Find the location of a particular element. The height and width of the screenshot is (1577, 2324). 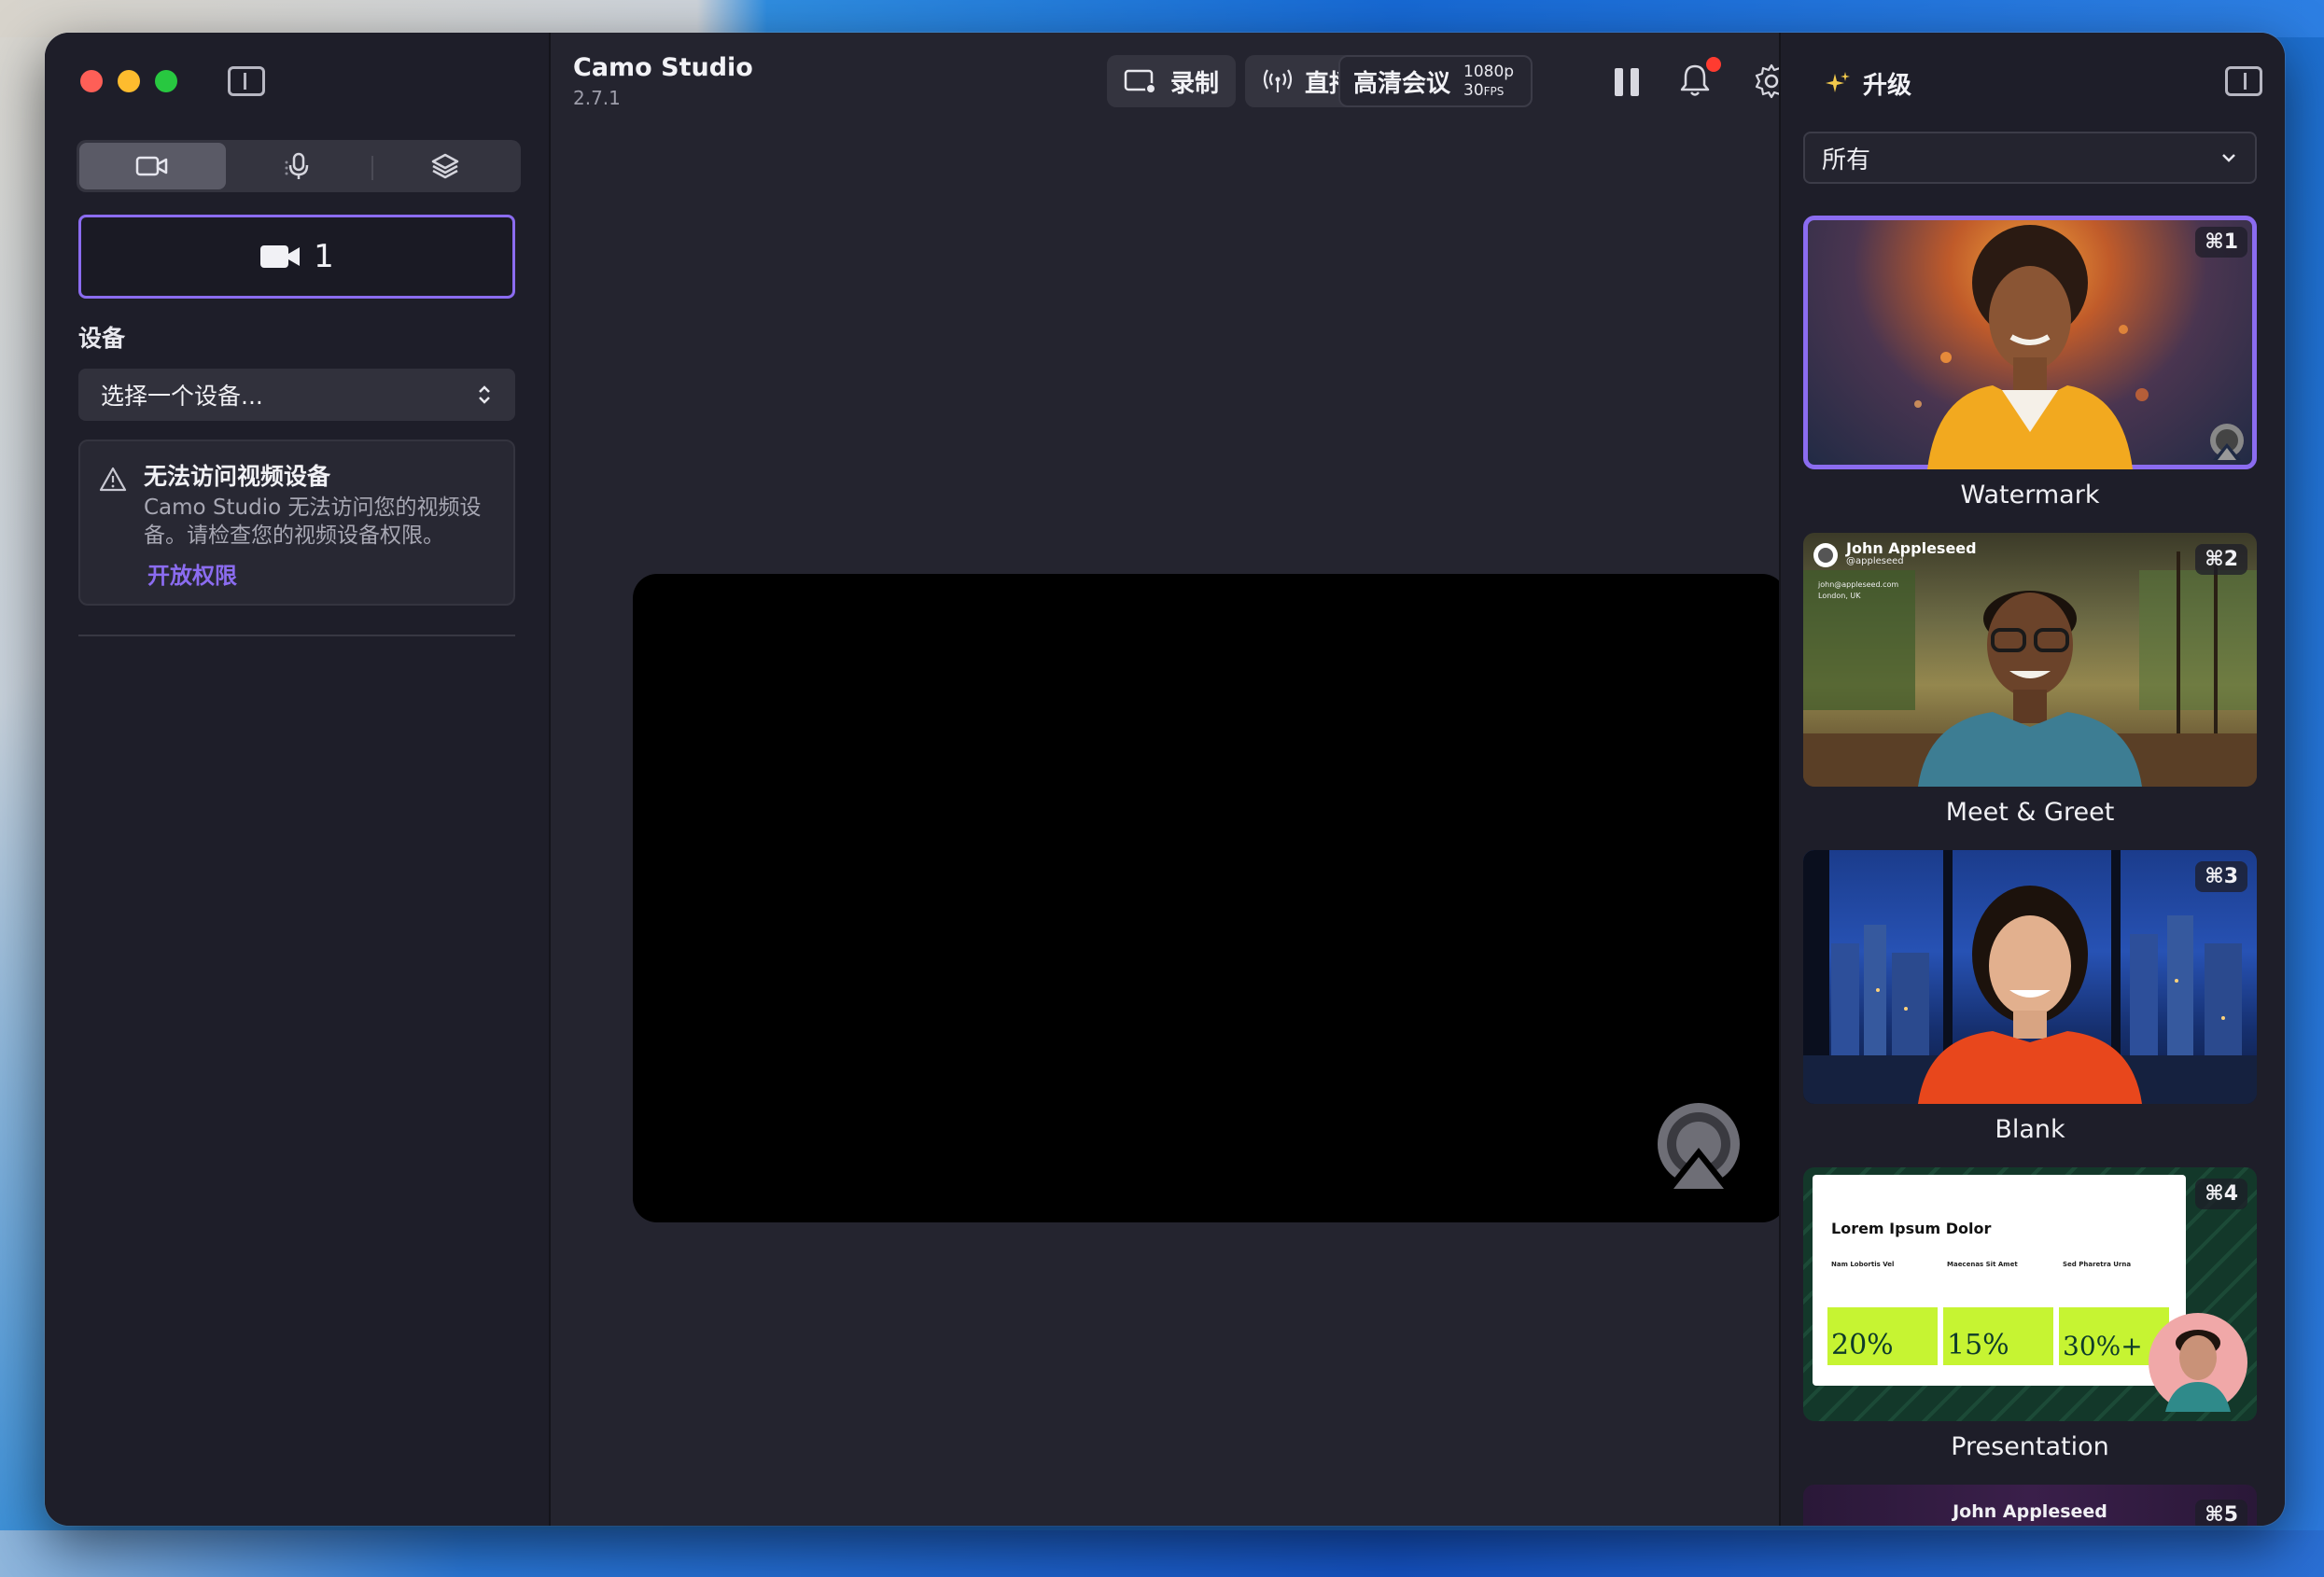

tab-layers is located at coordinates (444, 166).